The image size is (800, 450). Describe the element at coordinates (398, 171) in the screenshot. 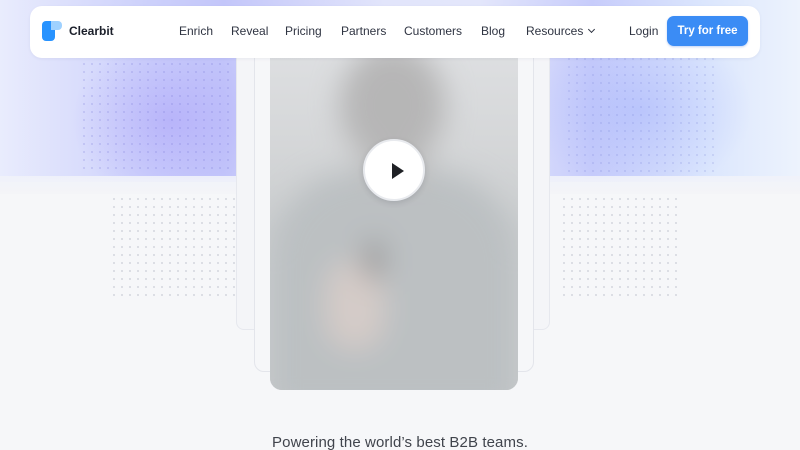

I see `play-icon` at that location.